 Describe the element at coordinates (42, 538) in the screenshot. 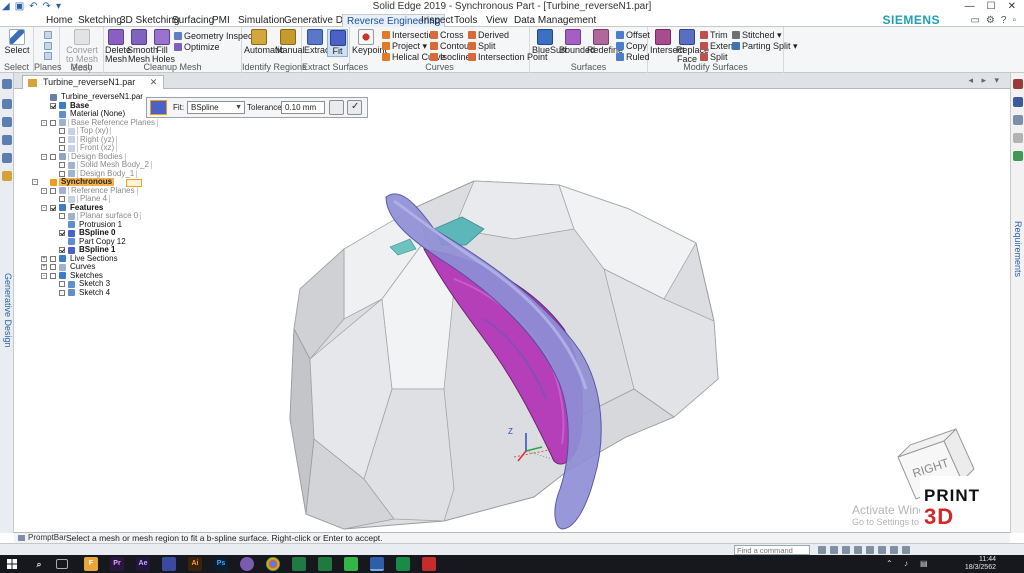

I see `promptbar-tab: PromptBar` at that location.